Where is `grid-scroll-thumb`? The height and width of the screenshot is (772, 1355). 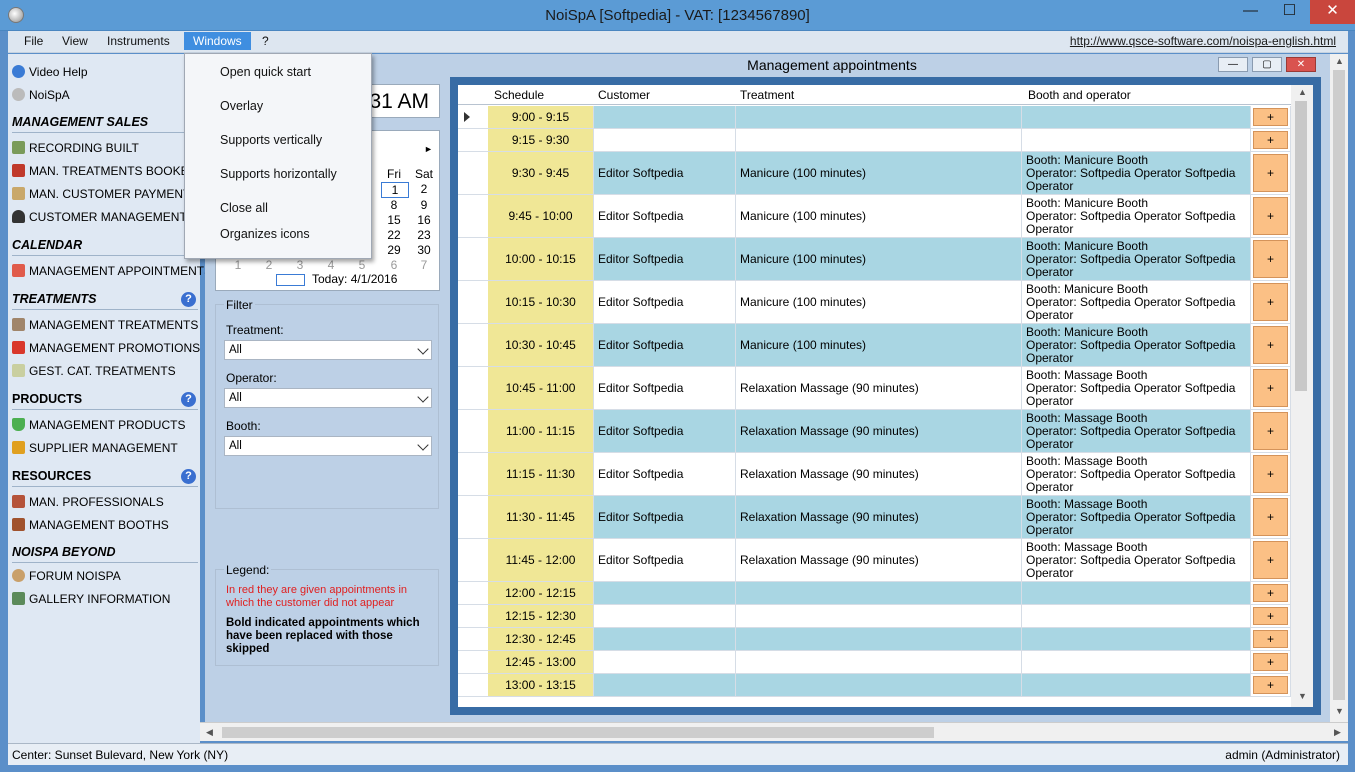
grid-scroll-thumb is located at coordinates (1301, 246).